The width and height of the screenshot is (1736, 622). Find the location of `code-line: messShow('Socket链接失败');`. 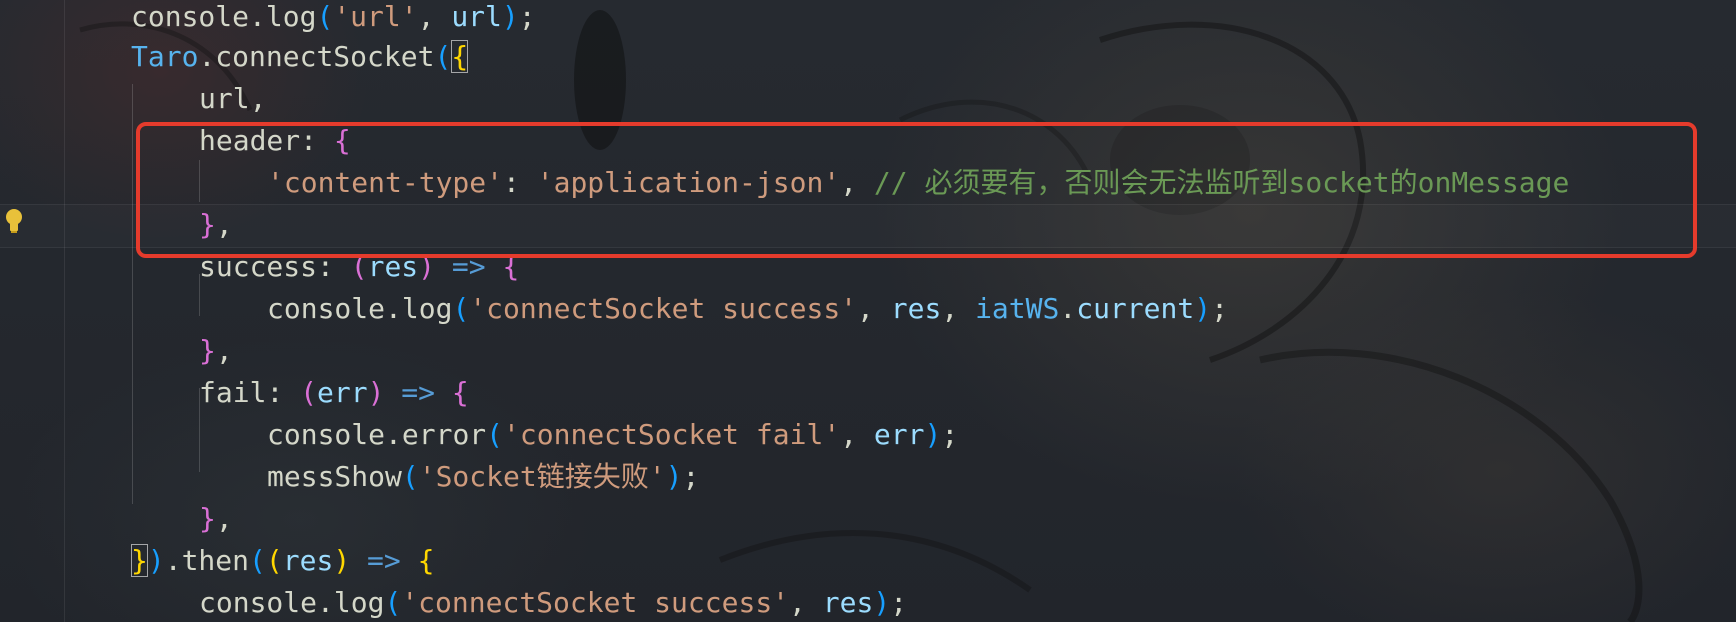

code-line: messShow('Socket链接失败'); is located at coordinates (483, 477).